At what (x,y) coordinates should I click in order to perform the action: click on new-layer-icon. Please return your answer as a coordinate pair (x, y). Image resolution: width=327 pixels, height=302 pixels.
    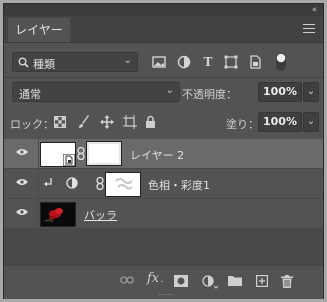
    Looking at the image, I should click on (262, 281).